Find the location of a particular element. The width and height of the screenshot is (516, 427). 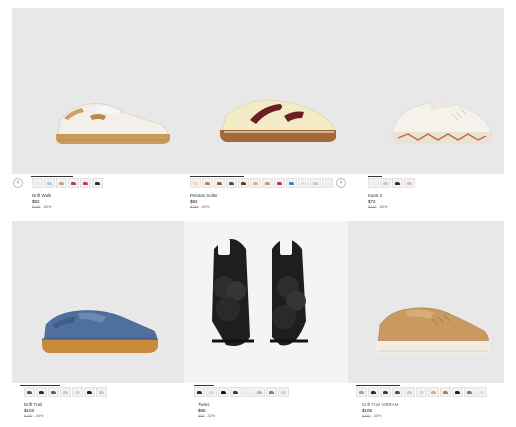

product-name: Pelotas Soller is located at coordinates (204, 195).